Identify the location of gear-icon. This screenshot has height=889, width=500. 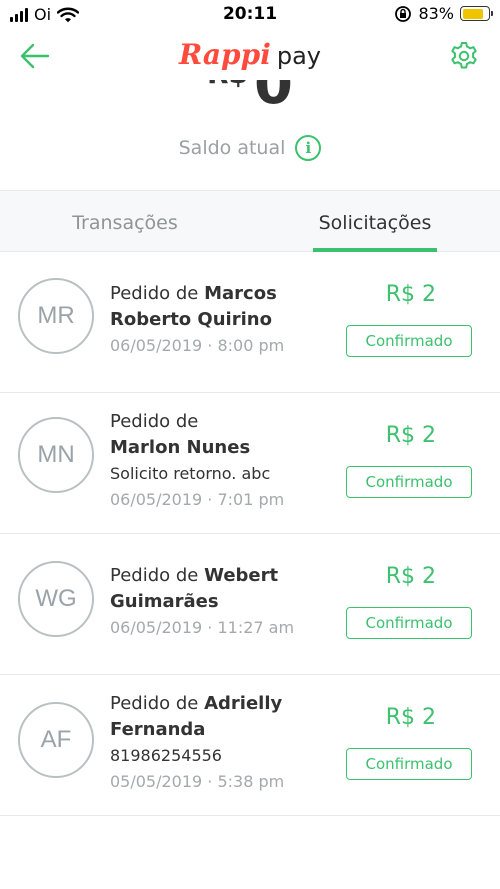
(464, 55).